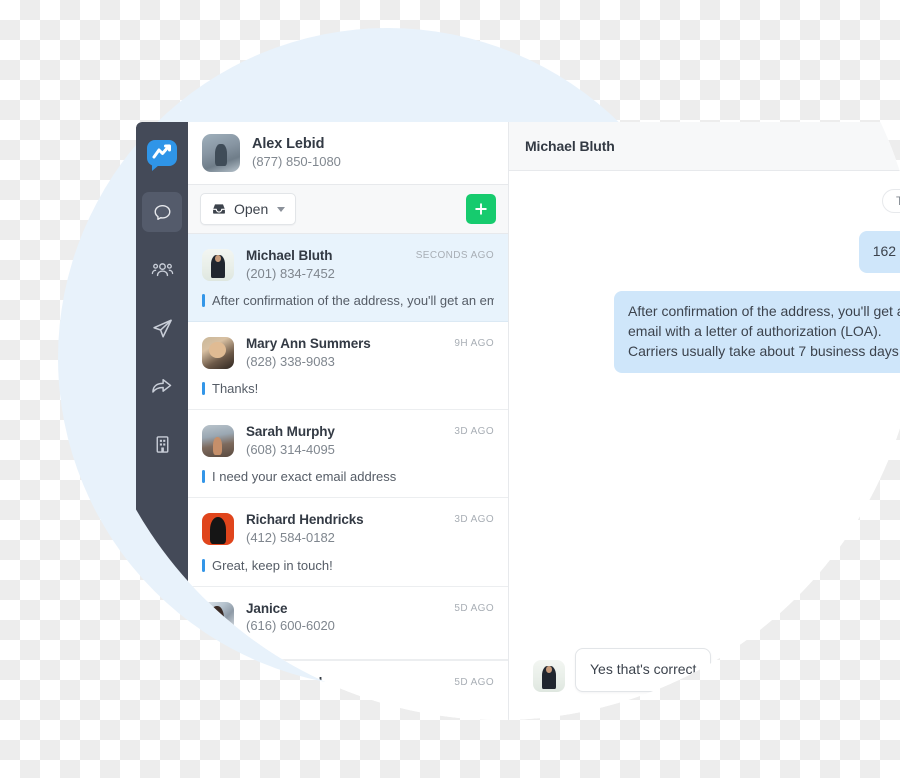 The image size is (900, 778). I want to click on new-conversation-button, so click(481, 209).